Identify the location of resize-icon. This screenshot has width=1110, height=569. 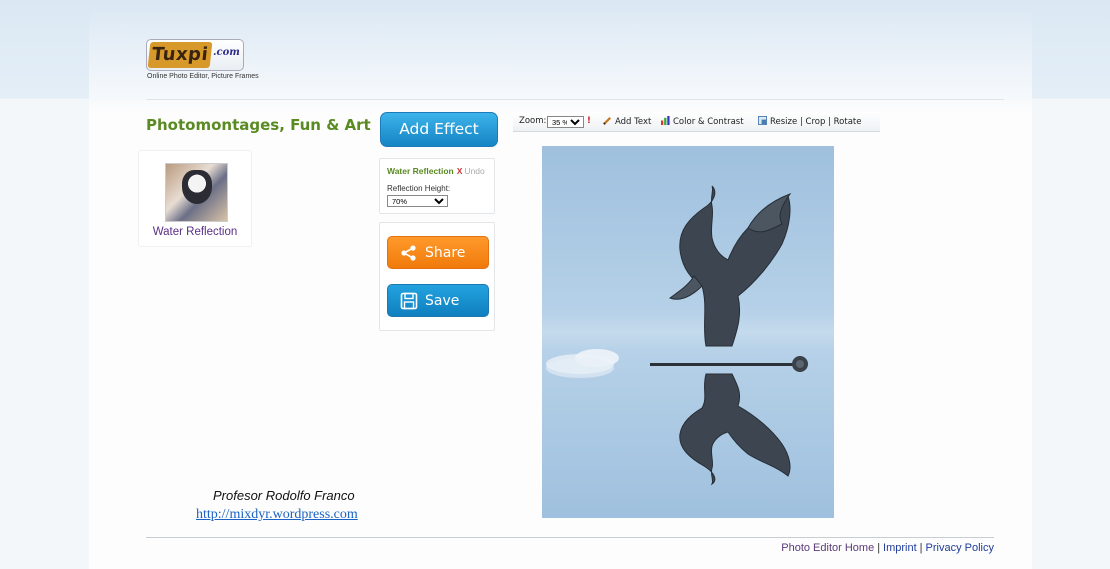
(762, 120).